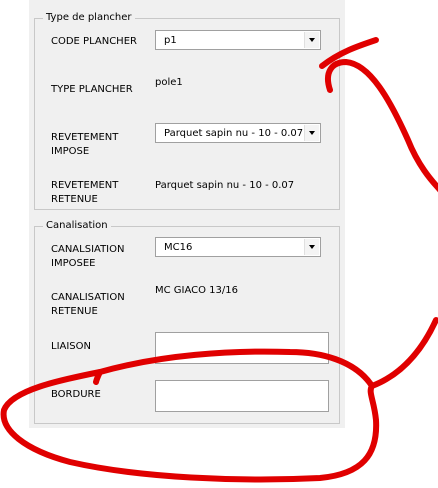  I want to click on canalisation-imposee-combobox: MC16, so click(238, 247).